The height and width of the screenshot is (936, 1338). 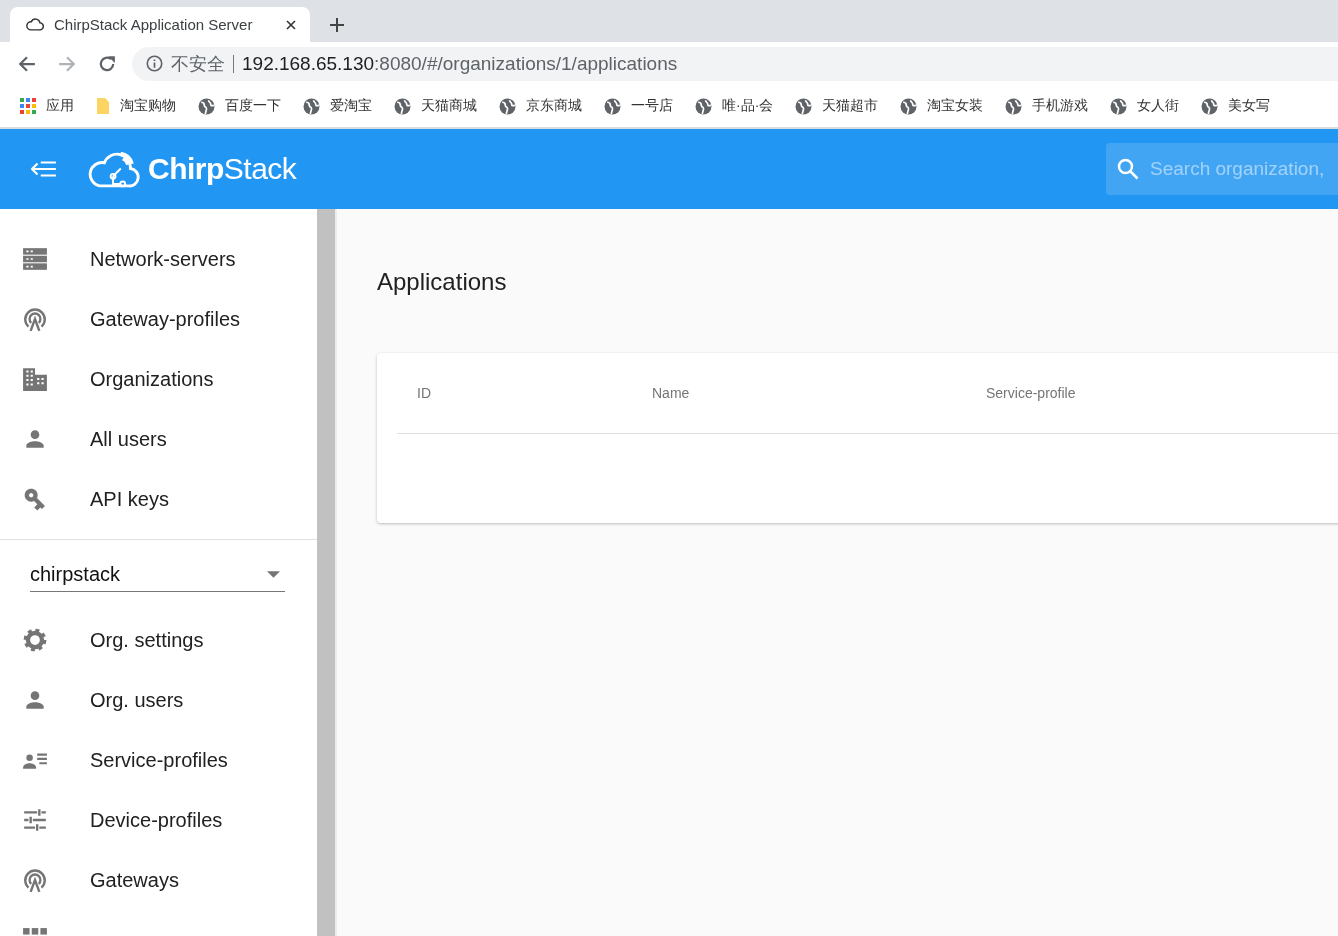 I want to click on reload-icon, so click(x=107, y=63).